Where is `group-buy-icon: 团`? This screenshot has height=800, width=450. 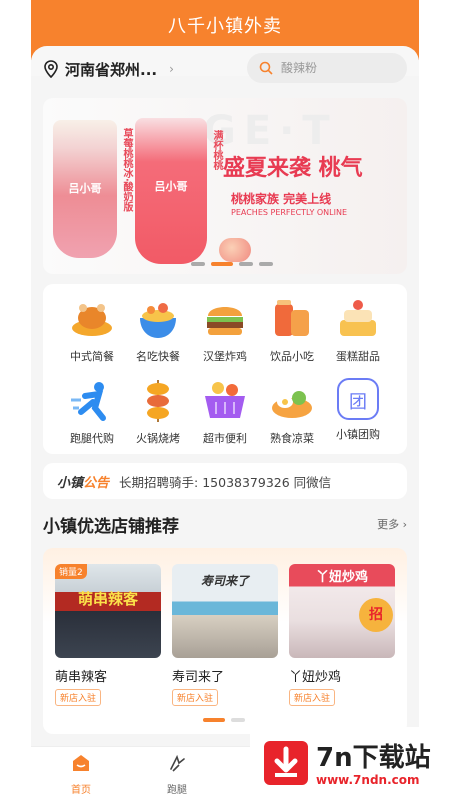 group-buy-icon: 团 is located at coordinates (358, 399).